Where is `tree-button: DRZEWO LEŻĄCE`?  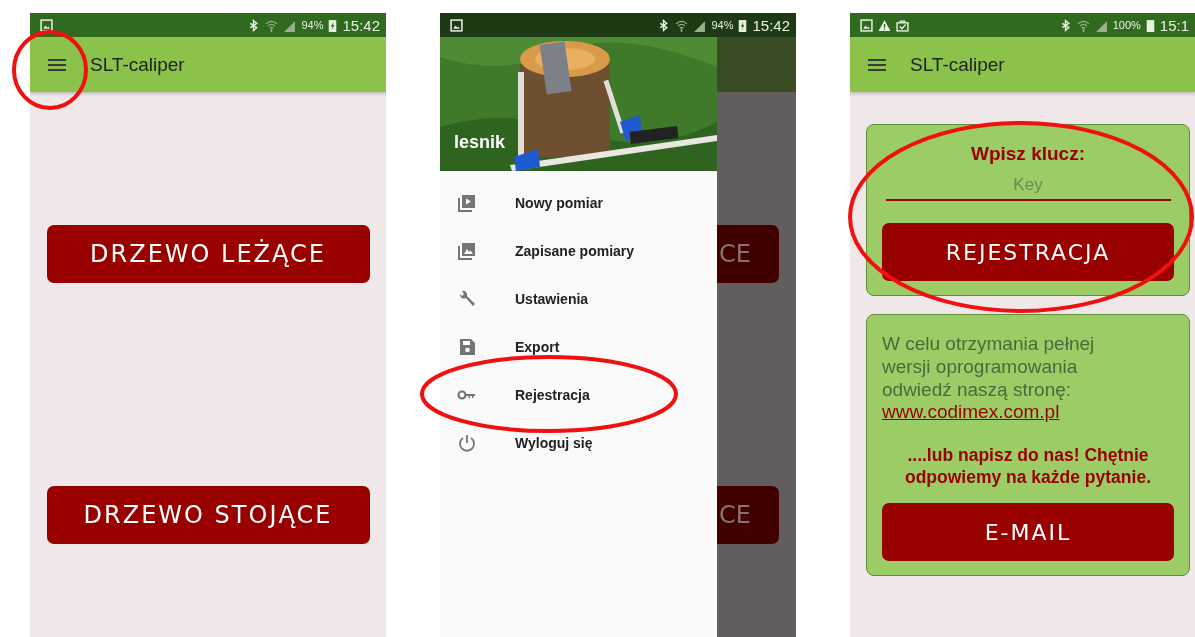
tree-button: DRZEWO LEŻĄCE is located at coordinates (208, 254).